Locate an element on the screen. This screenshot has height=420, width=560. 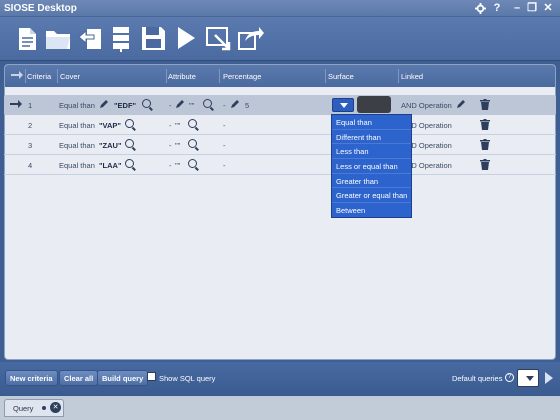
tab-query: Query ✕ is located at coordinates (34, 408).